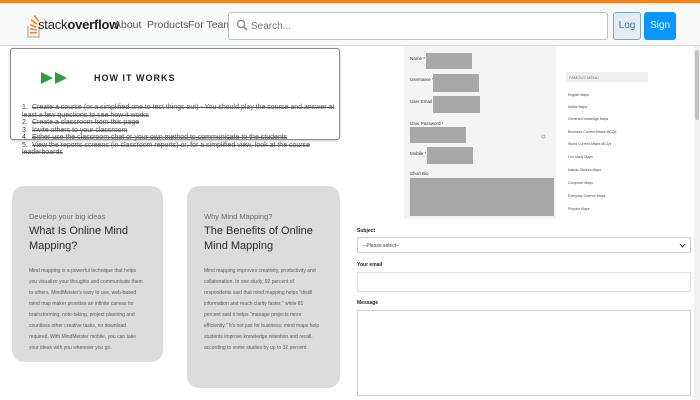 The height and width of the screenshot is (400, 700). What do you see at coordinates (524, 353) in the screenshot?
I see `message-textarea` at bounding box center [524, 353].